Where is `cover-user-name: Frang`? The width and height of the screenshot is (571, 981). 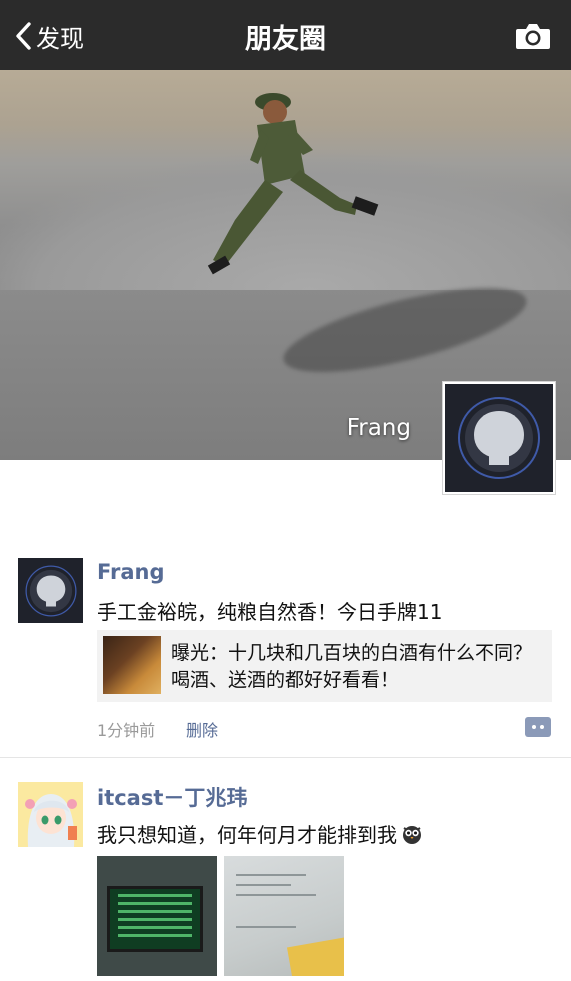
cover-user-name: Frang is located at coordinates (378, 428).